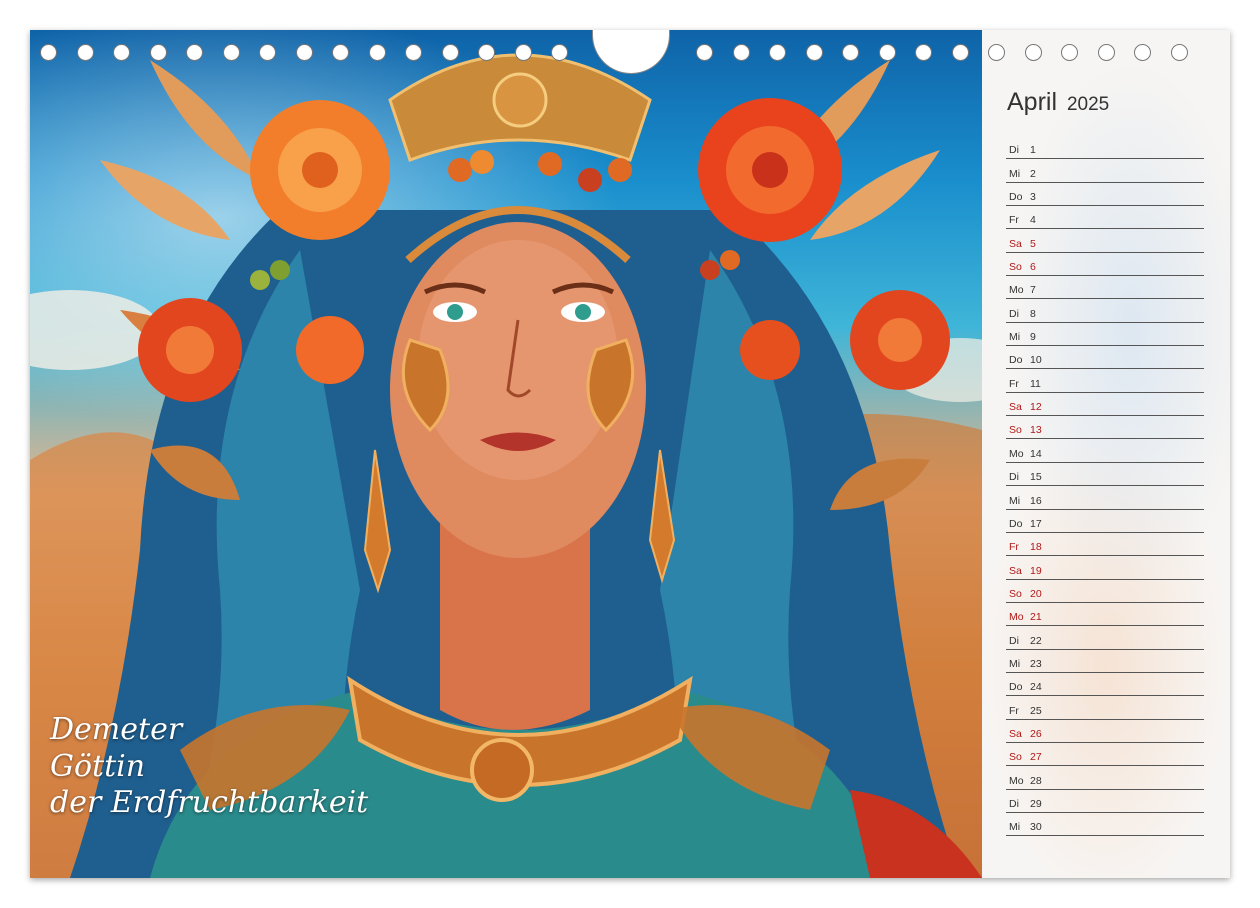 Image resolution: width=1260 pixels, height=908 pixels. What do you see at coordinates (1105, 638) in the screenshot?
I see `day-row: Di 22` at bounding box center [1105, 638].